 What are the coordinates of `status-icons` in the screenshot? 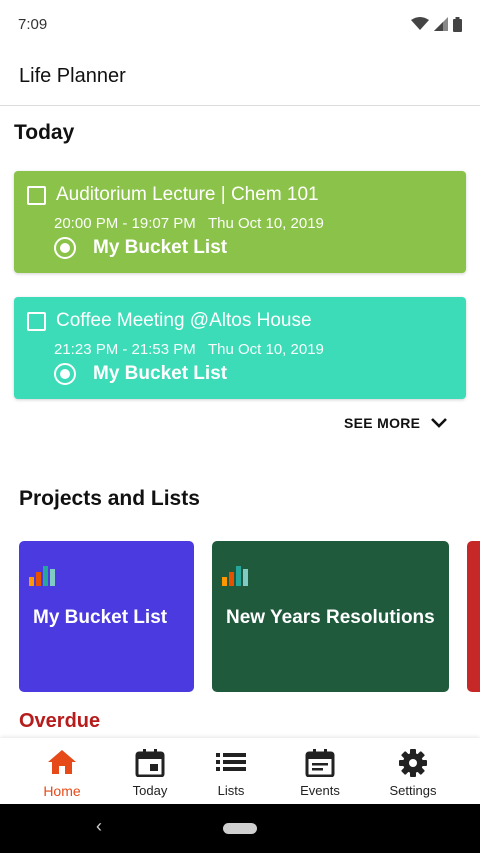 It's located at (436, 24).